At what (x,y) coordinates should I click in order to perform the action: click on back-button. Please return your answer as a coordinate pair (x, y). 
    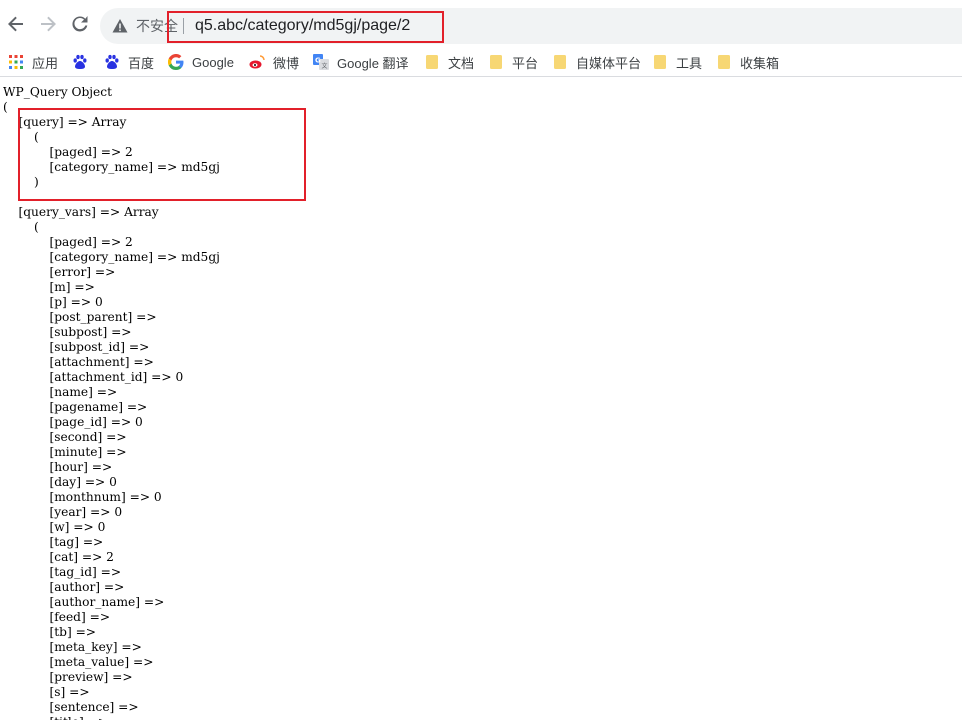
    Looking at the image, I should click on (16, 24).